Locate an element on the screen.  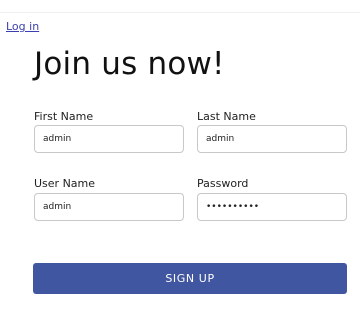
first-name-label: First Name is located at coordinates (64, 116).